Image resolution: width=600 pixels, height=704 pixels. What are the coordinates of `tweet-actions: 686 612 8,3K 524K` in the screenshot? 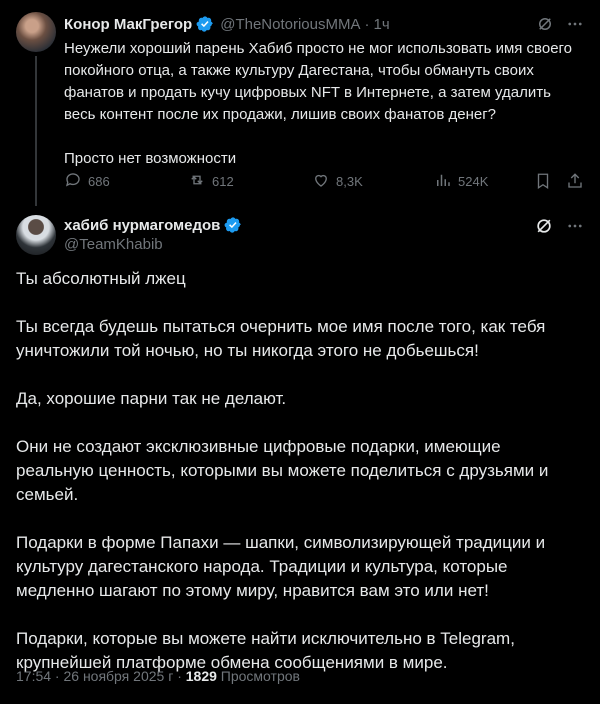 It's located at (324, 181).